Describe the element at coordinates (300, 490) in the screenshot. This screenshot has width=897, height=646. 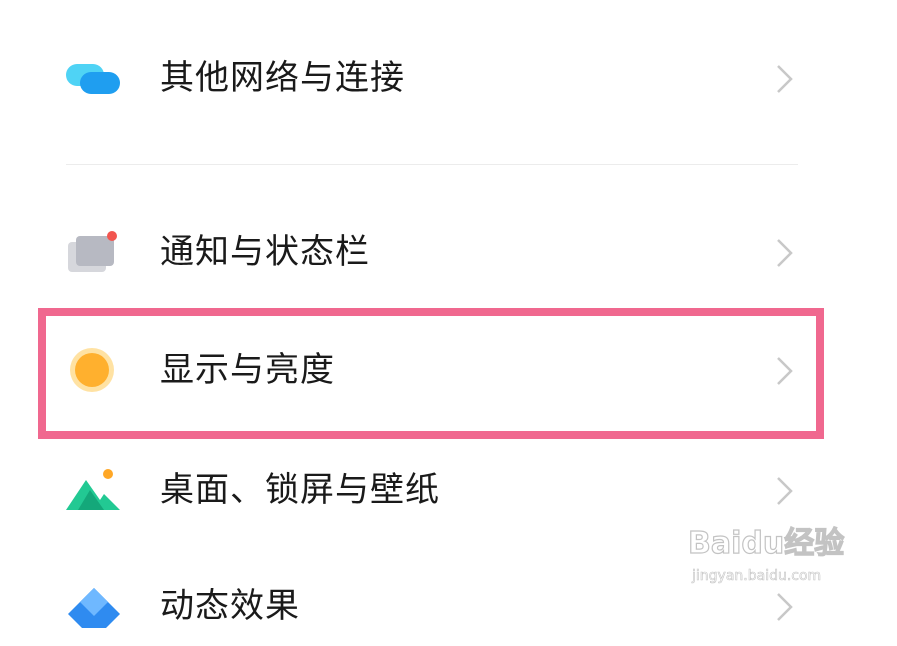
I see `settings-item-label: 桌面、锁屏与壁纸` at that location.